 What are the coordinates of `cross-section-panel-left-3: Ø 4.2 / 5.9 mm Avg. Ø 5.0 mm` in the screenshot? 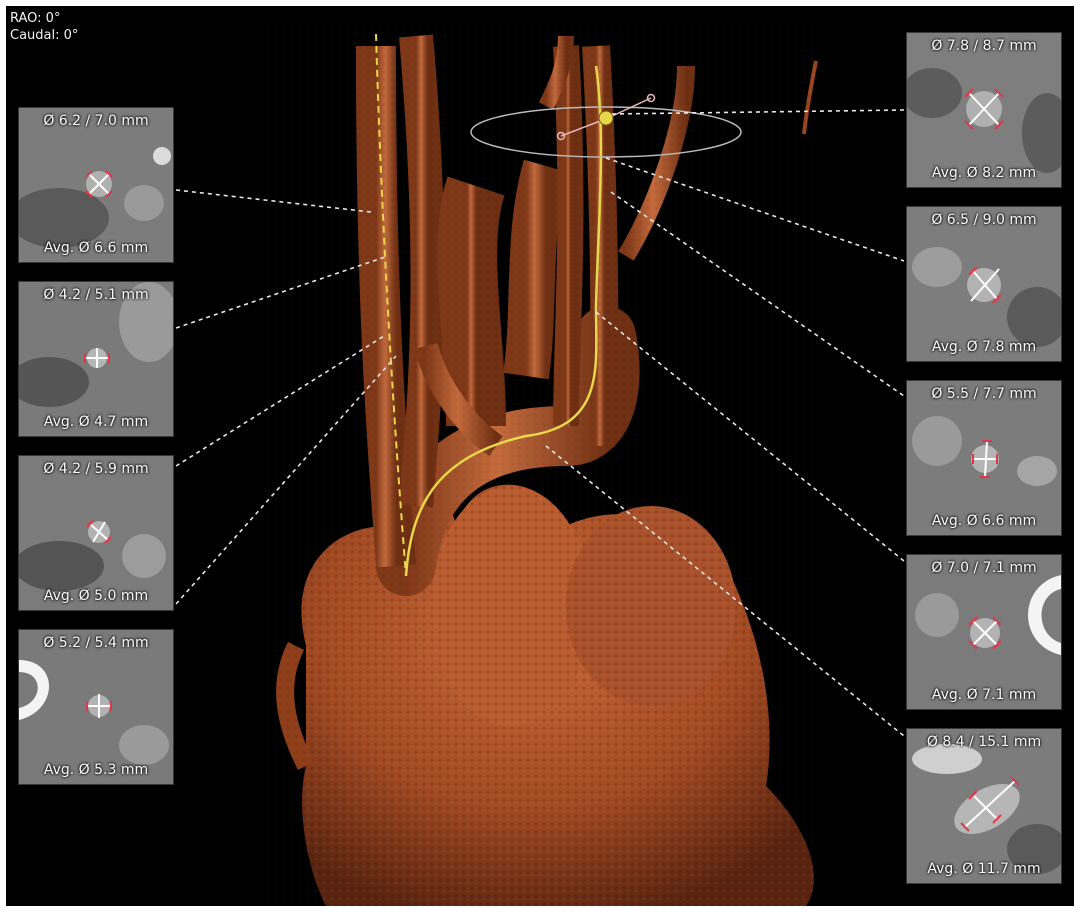 It's located at (96, 533).